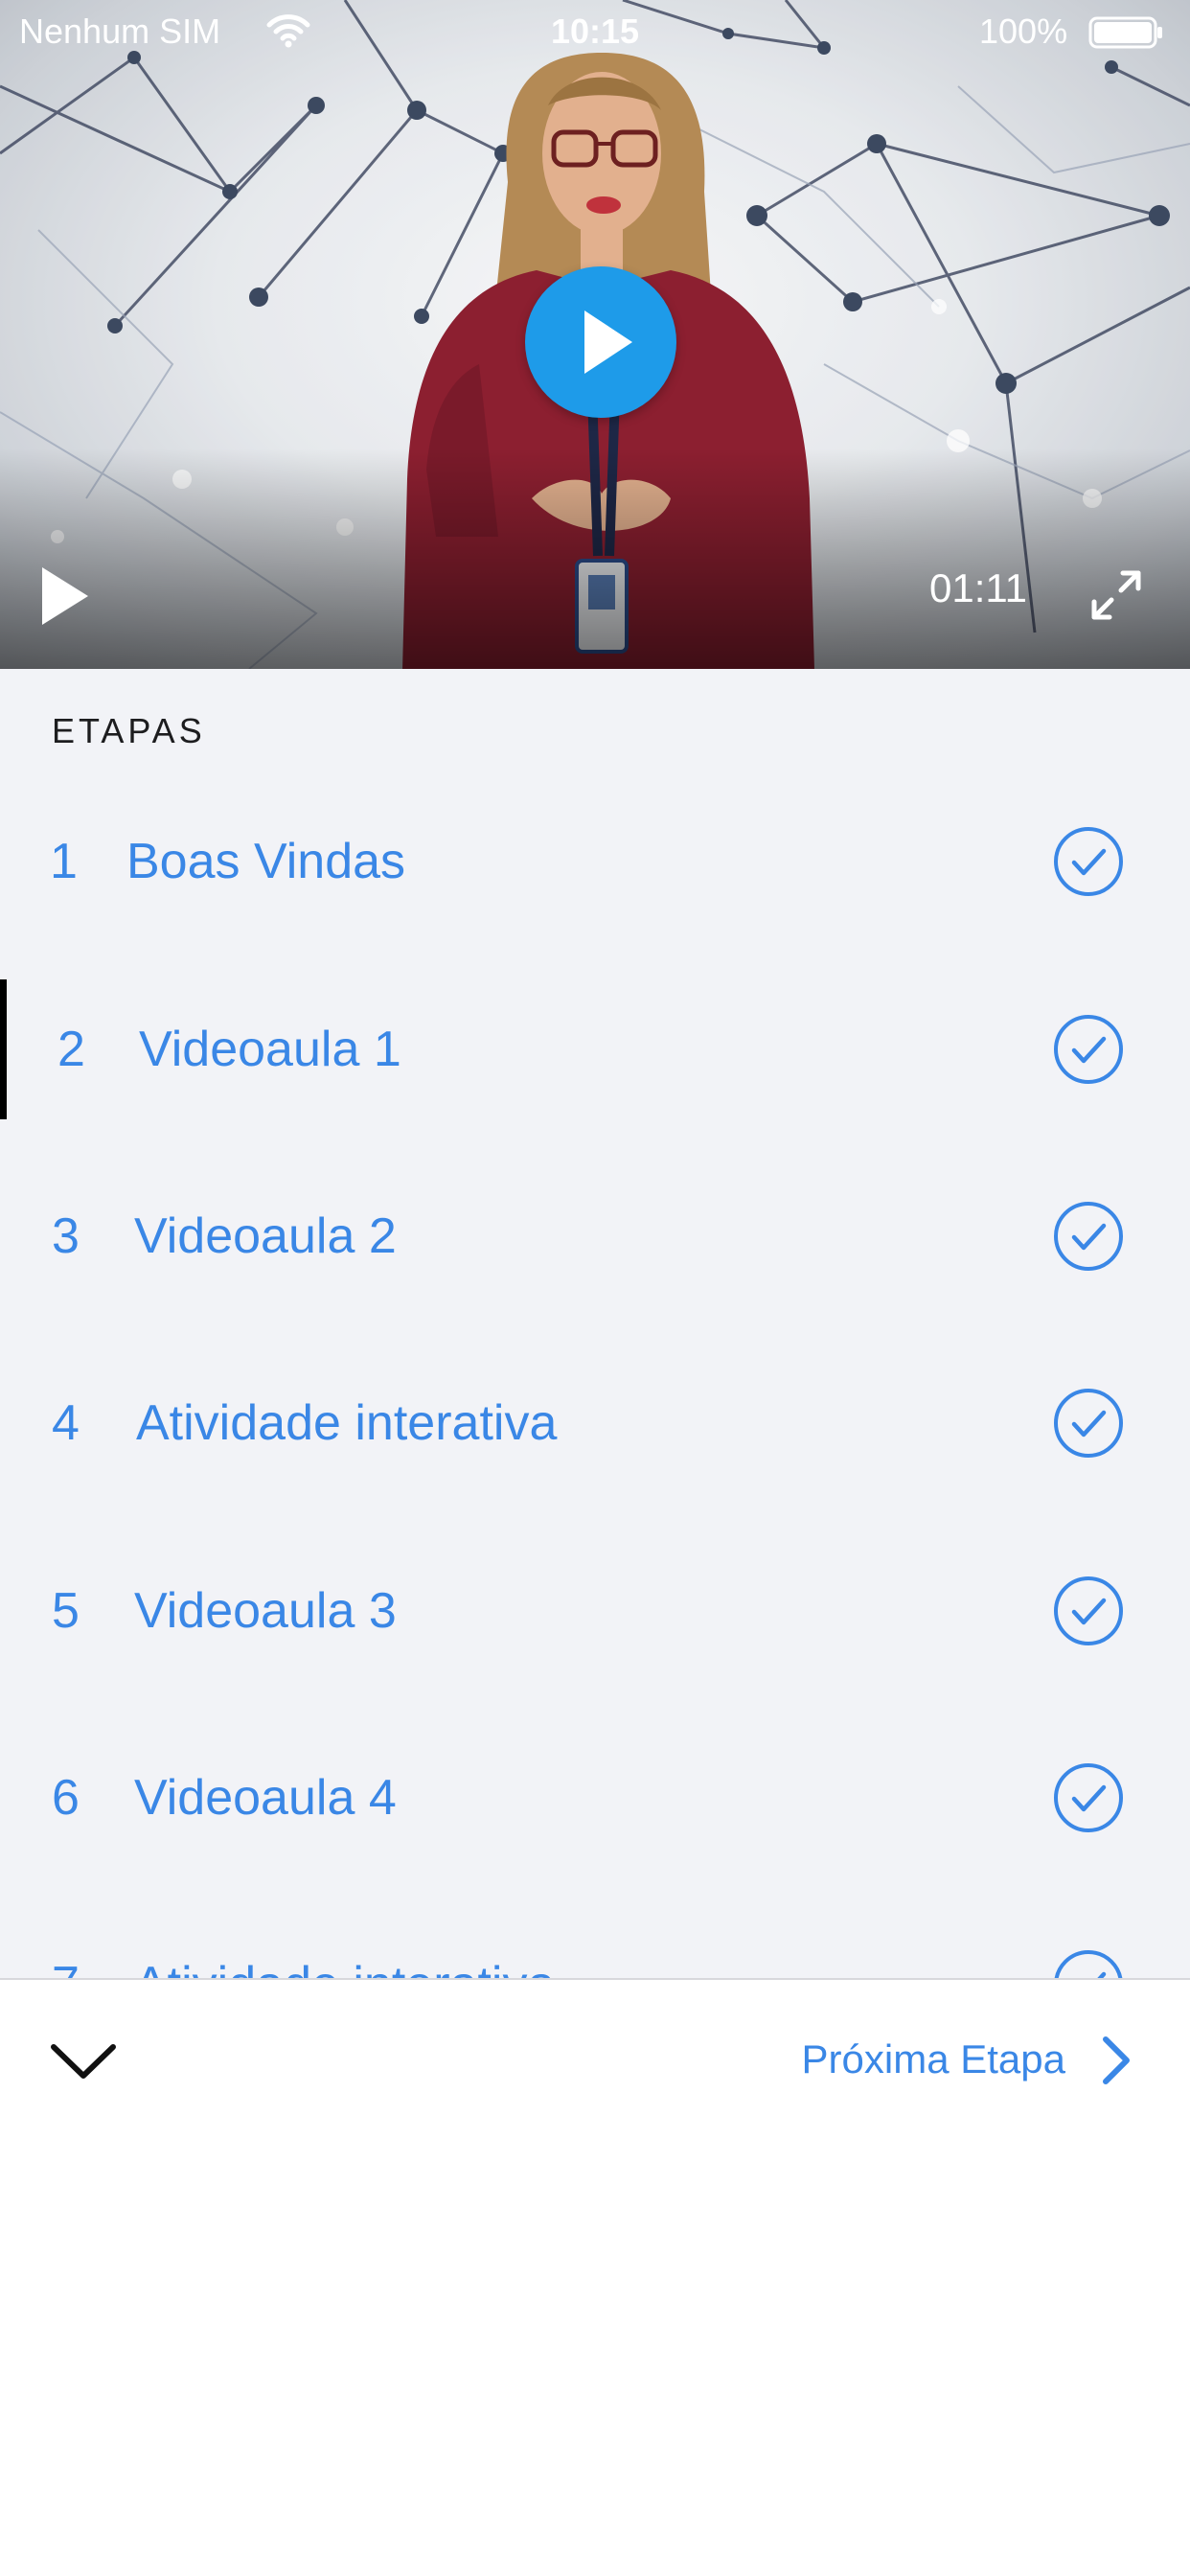 This screenshot has height=2576, width=1190. What do you see at coordinates (1116, 595) in the screenshot?
I see `fullscreen-icon` at bounding box center [1116, 595].